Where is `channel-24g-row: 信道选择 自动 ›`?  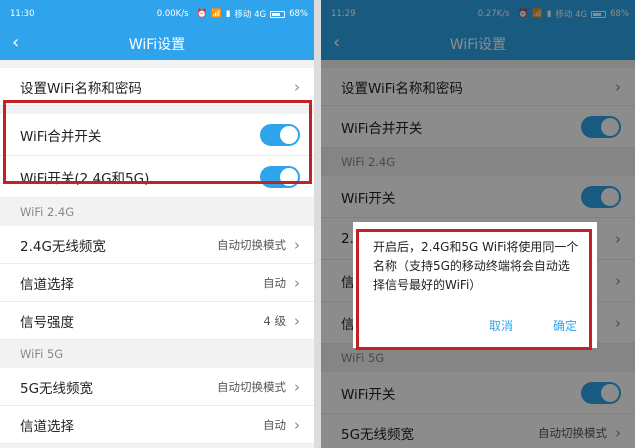
channel-24g-row: 信道选择 自动 › is located at coordinates (157, 283).